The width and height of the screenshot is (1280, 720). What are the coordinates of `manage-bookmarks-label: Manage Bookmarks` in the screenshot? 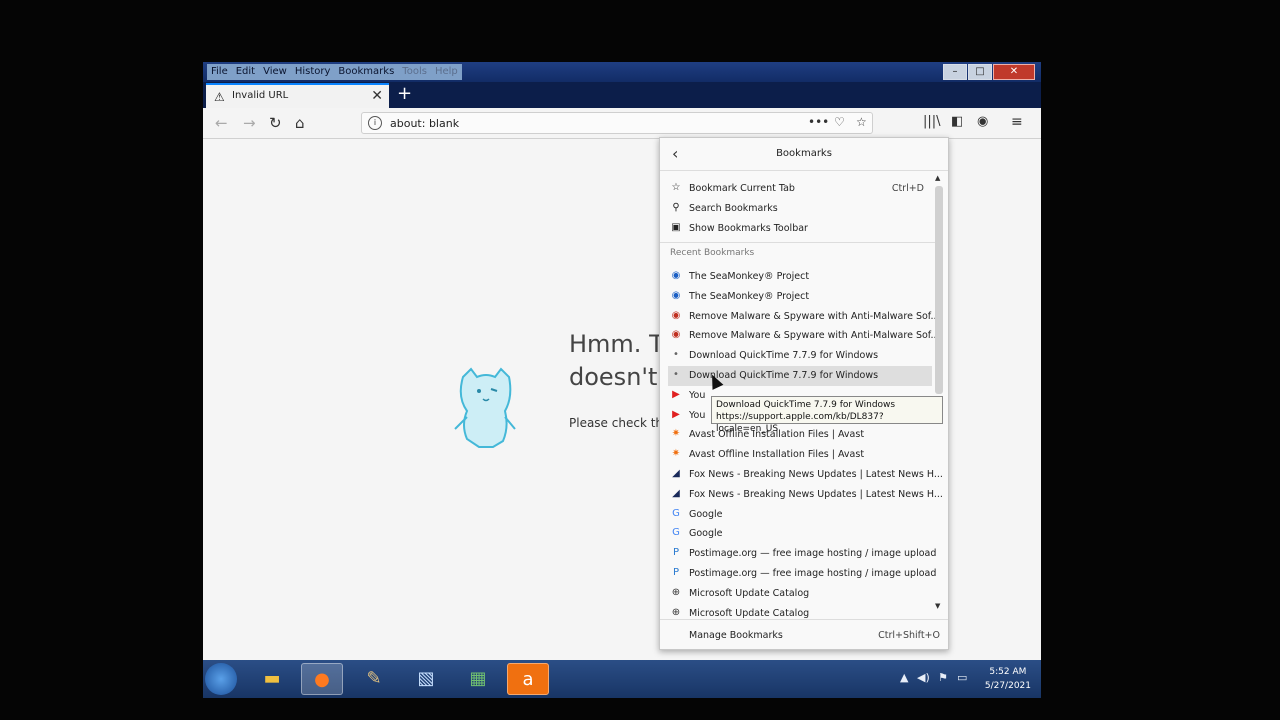 It's located at (736, 635).